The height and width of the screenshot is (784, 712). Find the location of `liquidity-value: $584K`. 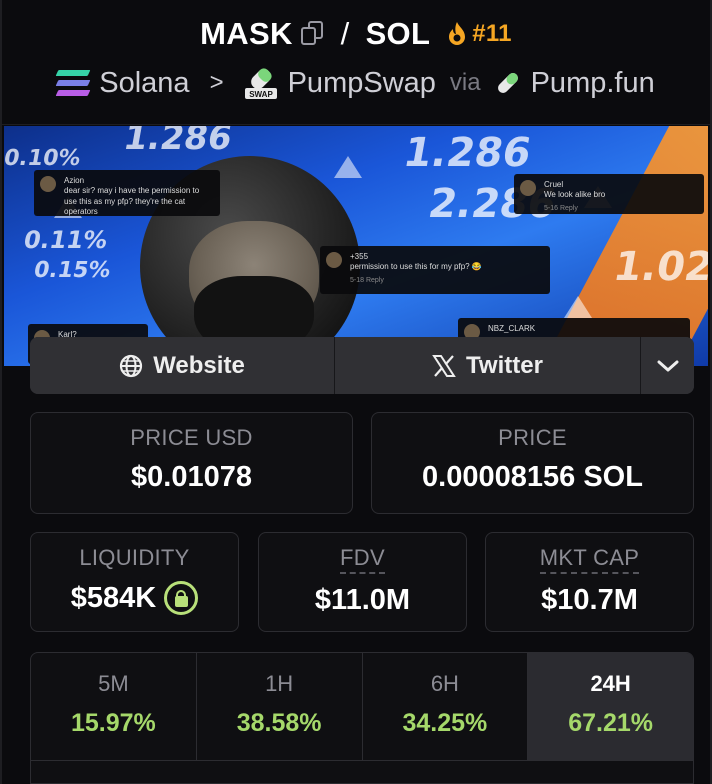

liquidity-value: $584K is located at coordinates (113, 597).